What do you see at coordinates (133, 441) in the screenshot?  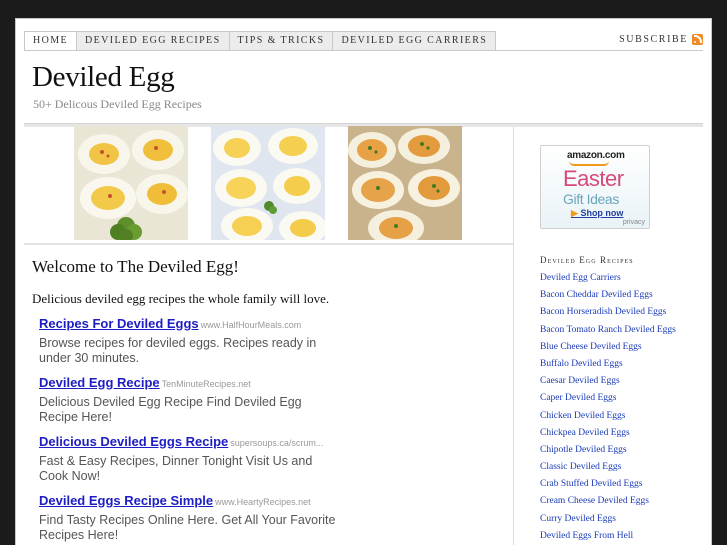 I see `ad-title-link: Delicious Deviled Eggs Recipe` at bounding box center [133, 441].